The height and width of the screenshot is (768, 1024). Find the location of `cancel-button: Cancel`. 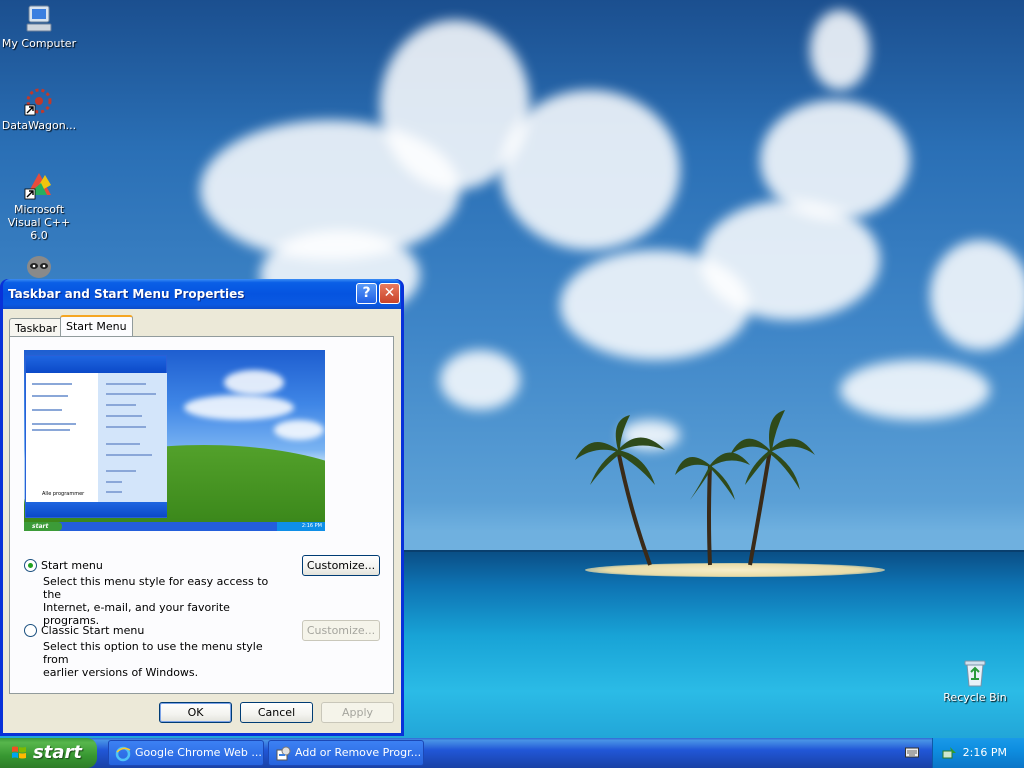

cancel-button: Cancel is located at coordinates (276, 712).